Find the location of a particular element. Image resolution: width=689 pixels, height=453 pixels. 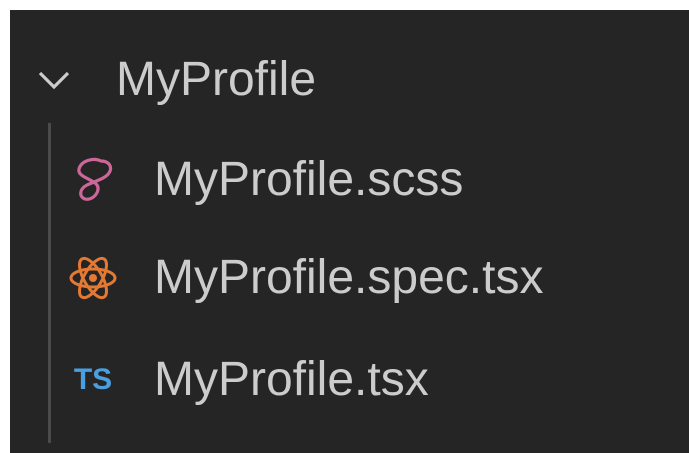

react-icon is located at coordinates (93, 278).